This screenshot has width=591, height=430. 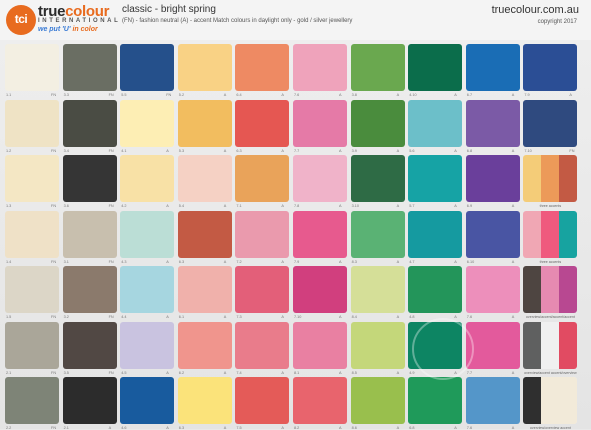 I want to click on swatch-number: 4.5, so click(x=124, y=372).